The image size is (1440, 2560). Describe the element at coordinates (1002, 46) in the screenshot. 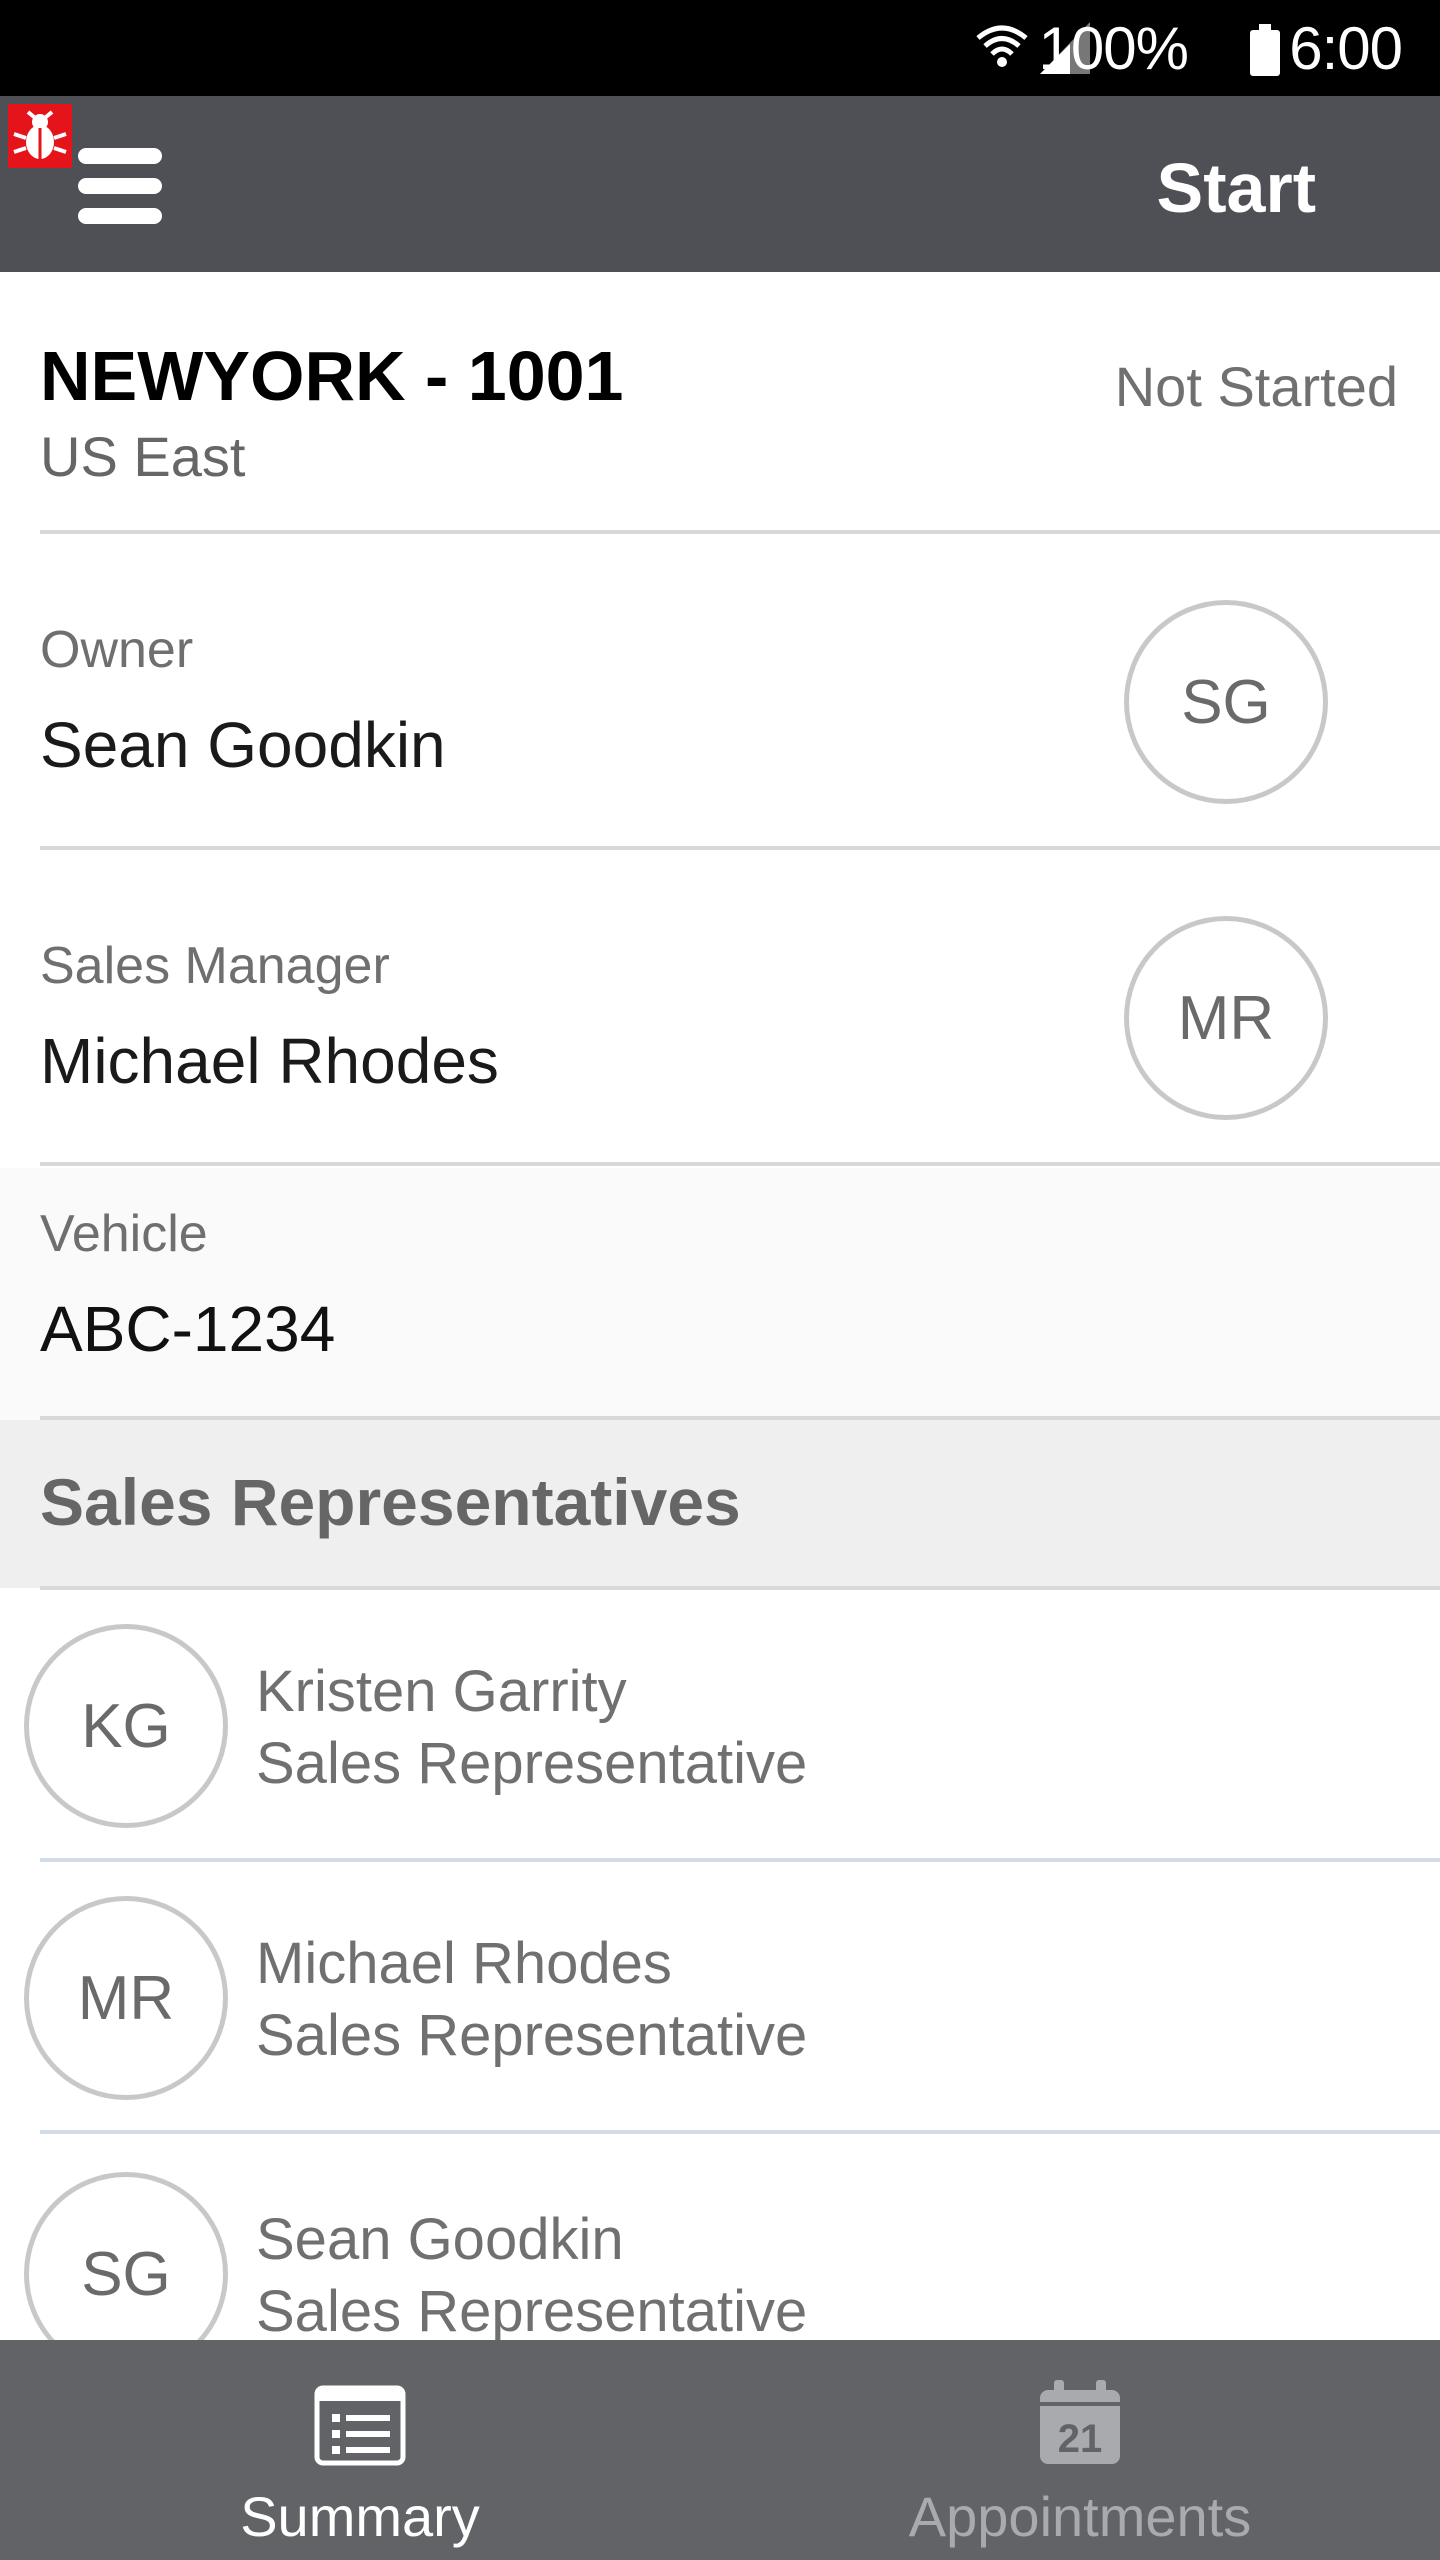

I see `wifi-icon` at that location.